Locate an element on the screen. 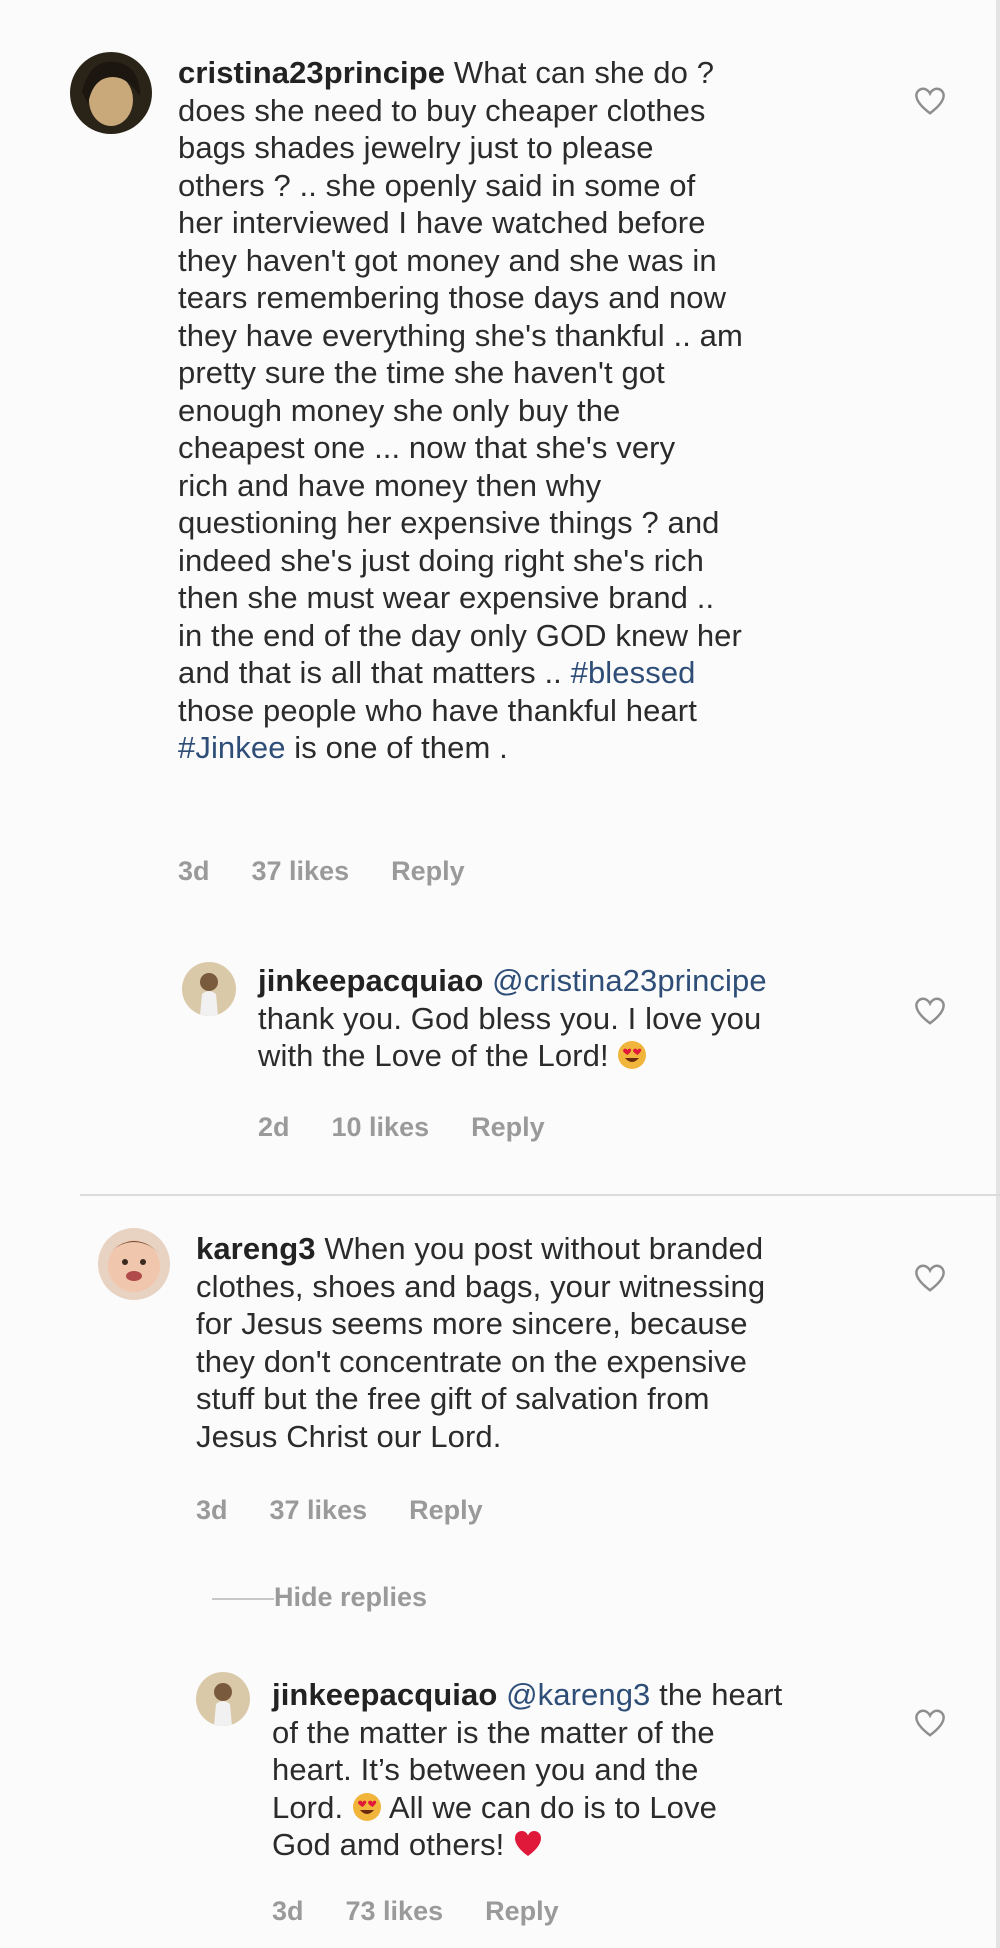 This screenshot has width=1000, height=1948. username-link: kareng3 is located at coordinates (256, 1248).